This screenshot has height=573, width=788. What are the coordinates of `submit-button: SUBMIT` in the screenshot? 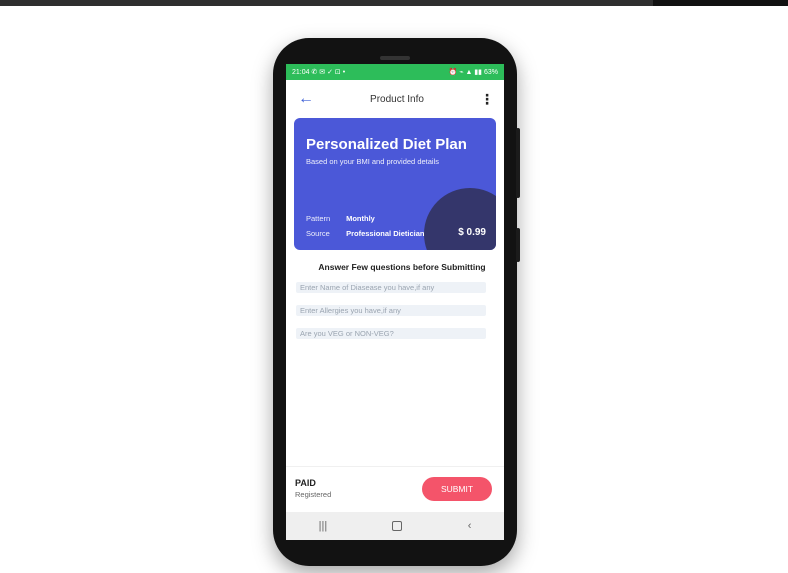 It's located at (457, 488).